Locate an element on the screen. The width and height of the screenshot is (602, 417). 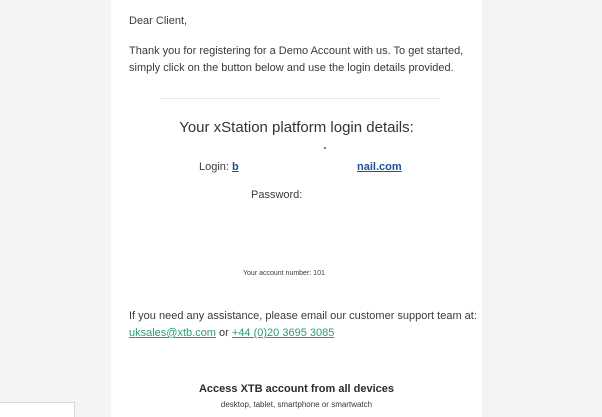
login-details-heading: Your xStation platform login details: is located at coordinates (296, 127).